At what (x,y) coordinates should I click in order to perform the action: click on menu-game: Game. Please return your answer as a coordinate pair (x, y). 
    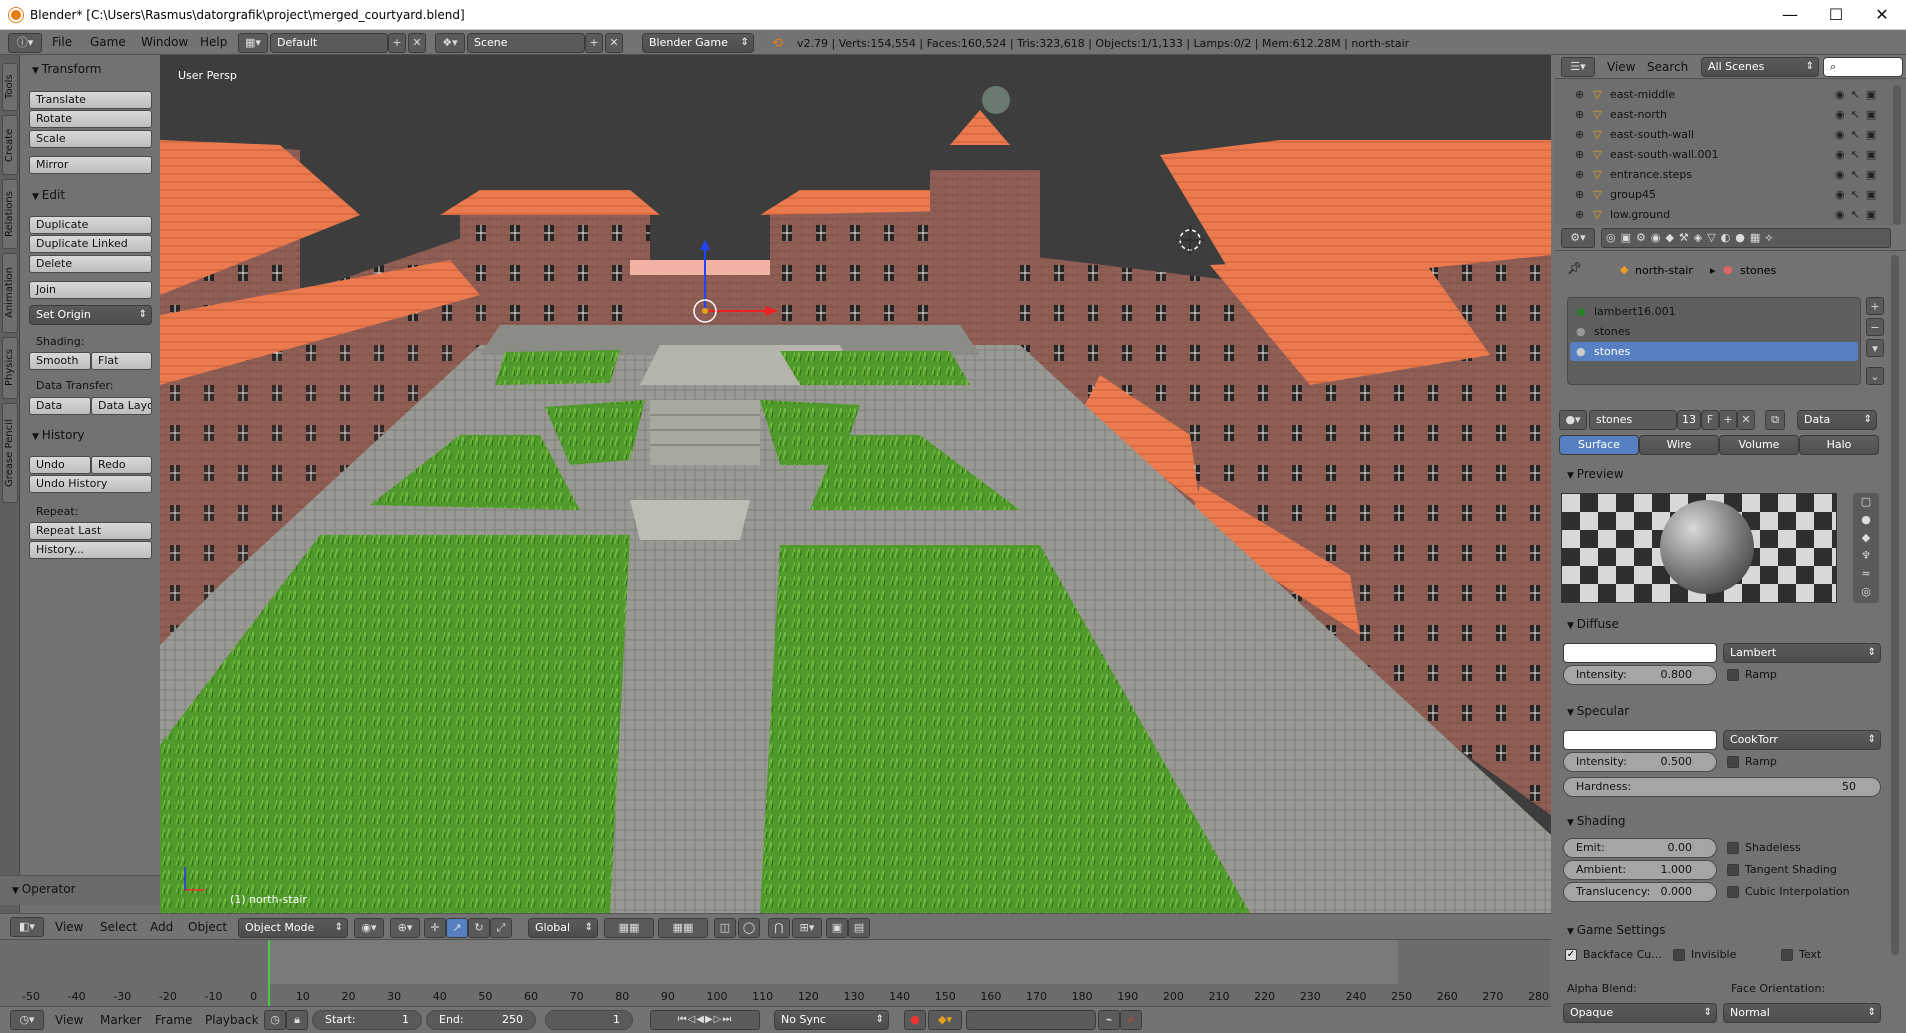
    Looking at the image, I should click on (108, 42).